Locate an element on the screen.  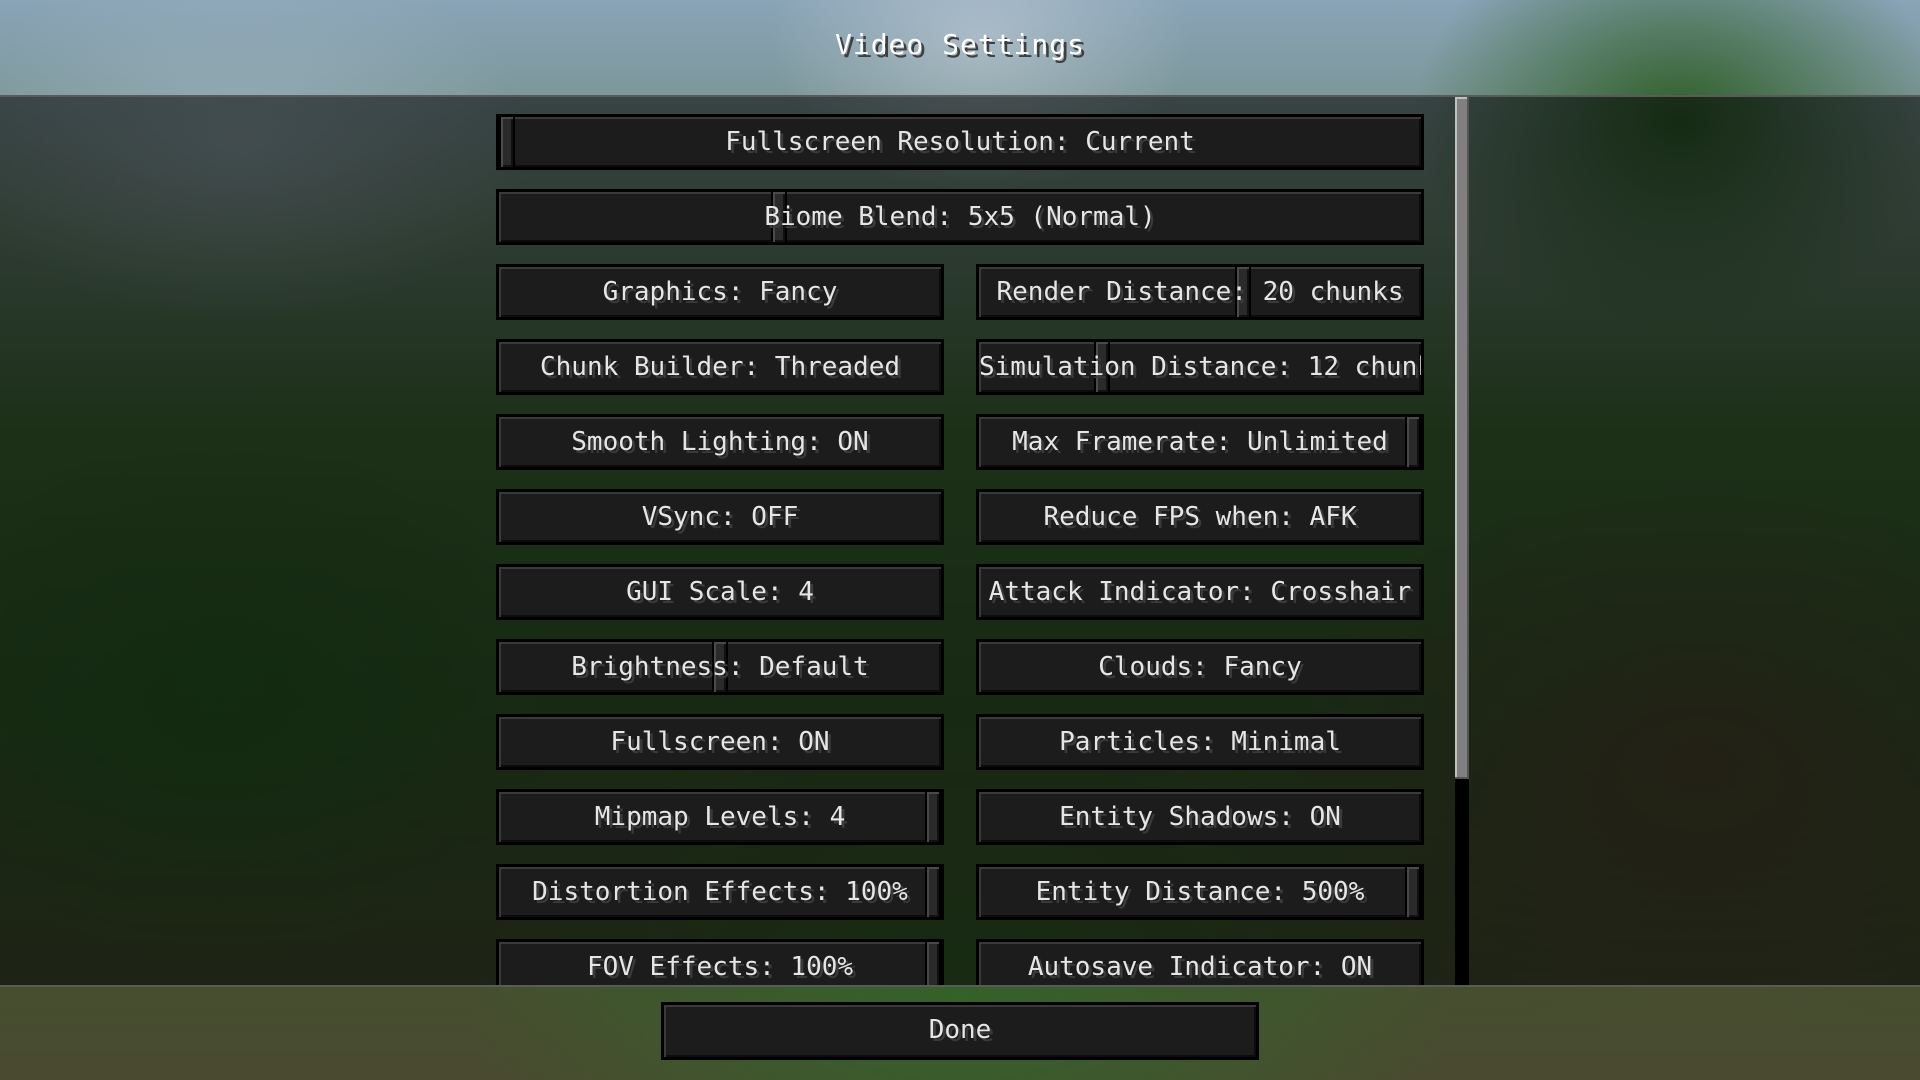
attack-indicator-label: Attack Indicator: Crosshair is located at coordinates (1200, 592).